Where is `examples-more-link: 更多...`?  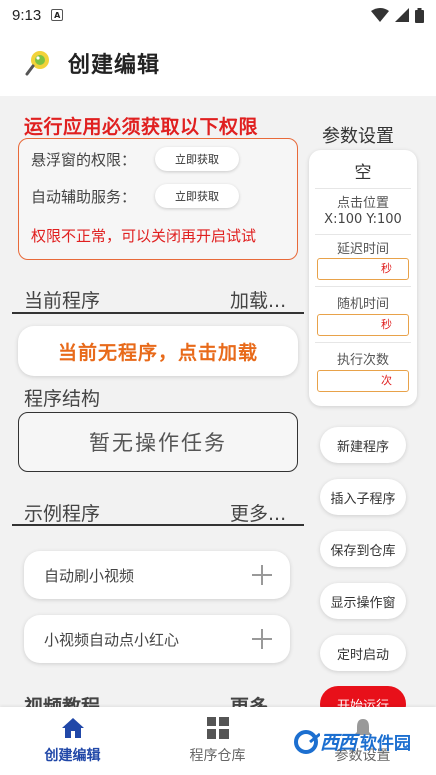
examples-more-link: 更多... is located at coordinates (258, 512).